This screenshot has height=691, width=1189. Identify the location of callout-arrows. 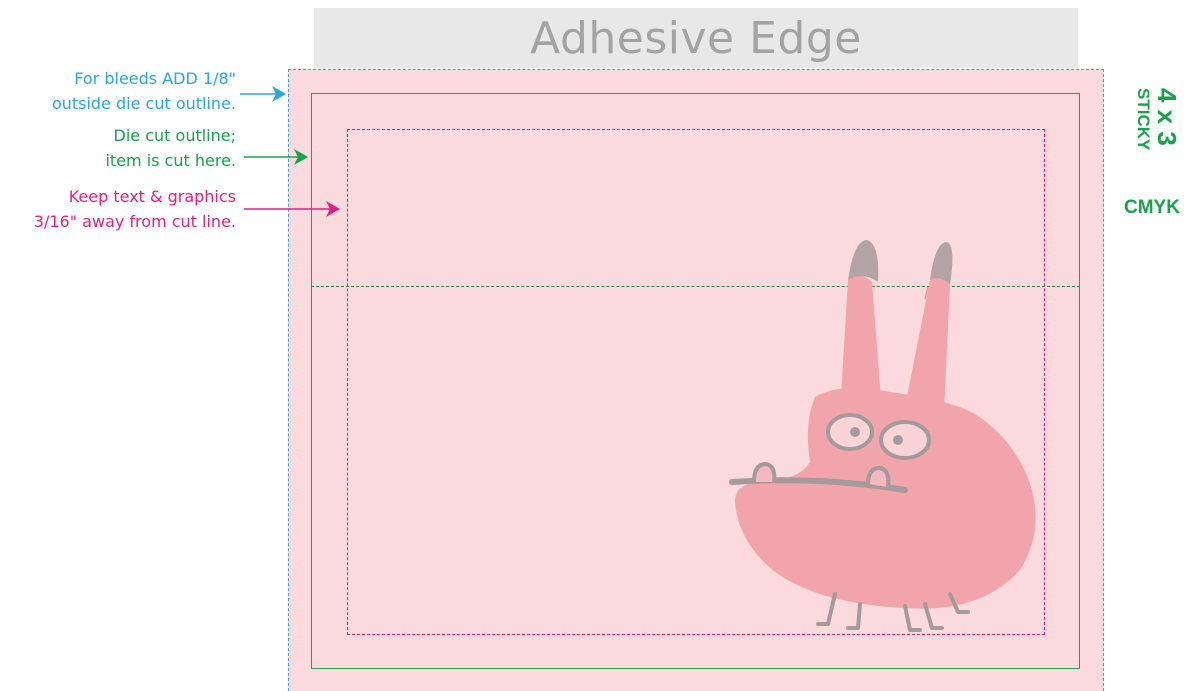
(290, 151).